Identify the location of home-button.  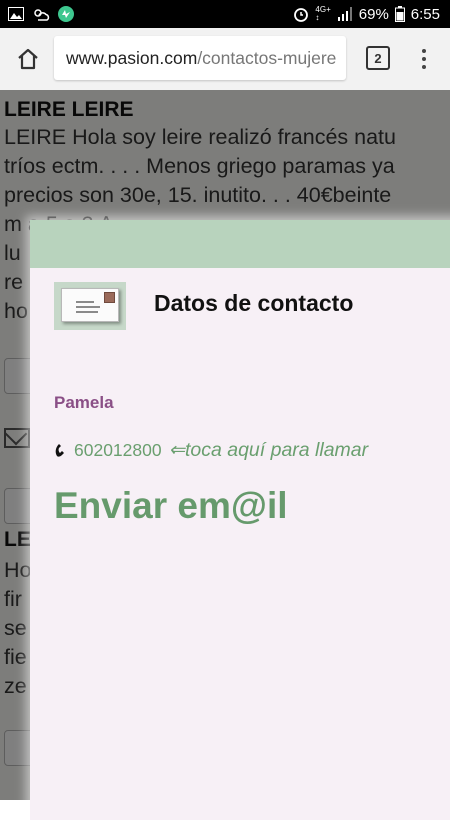
(28, 59).